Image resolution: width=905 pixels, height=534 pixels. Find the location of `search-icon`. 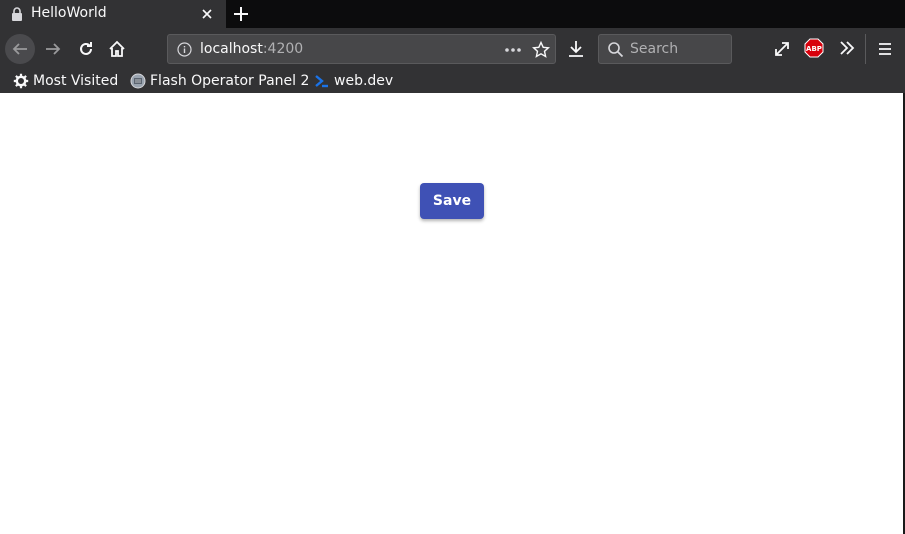

search-icon is located at coordinates (616, 50).